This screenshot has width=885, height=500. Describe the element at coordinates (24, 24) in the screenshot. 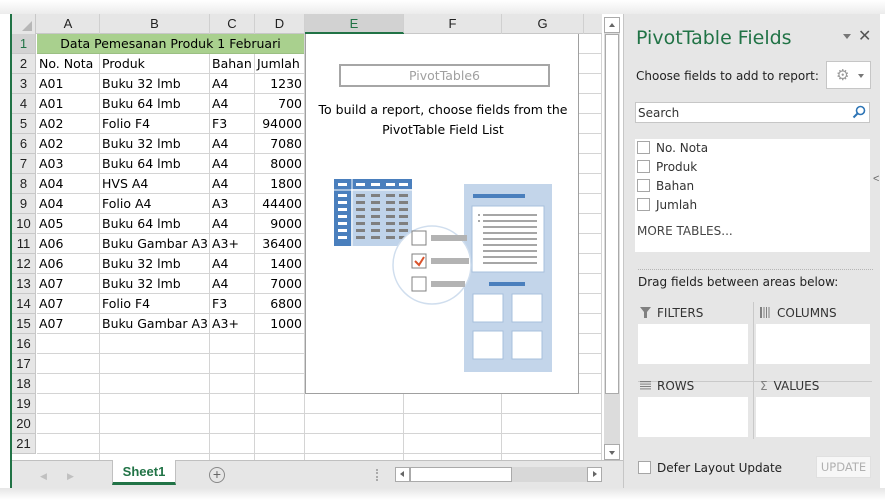

I see `select-all-corner` at that location.